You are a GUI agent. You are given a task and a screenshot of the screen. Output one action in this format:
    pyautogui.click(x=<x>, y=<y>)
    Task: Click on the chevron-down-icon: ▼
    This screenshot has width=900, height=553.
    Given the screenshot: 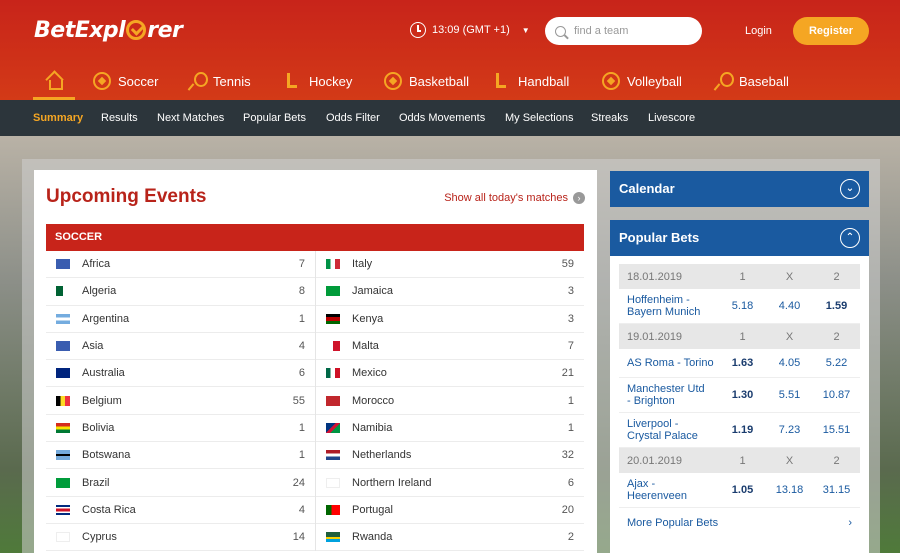 What is the action you would take?
    pyautogui.click(x=525, y=30)
    